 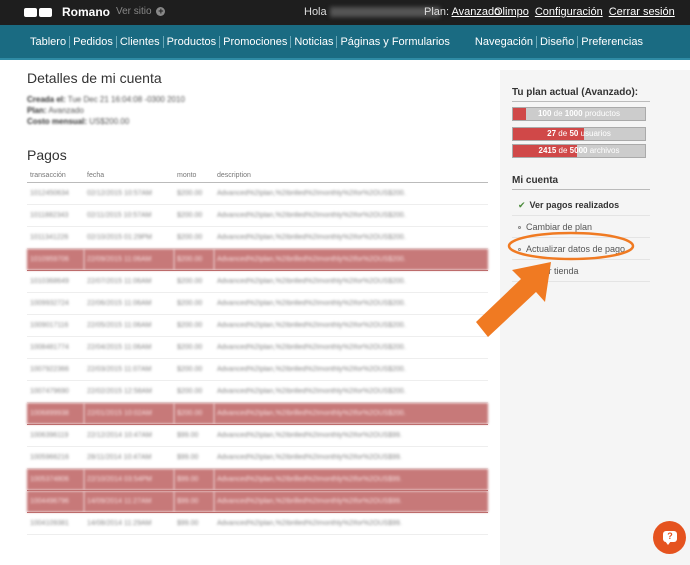 What do you see at coordinates (55, 193) in the screenshot?
I see `cell-transaction: 1012450634` at bounding box center [55, 193].